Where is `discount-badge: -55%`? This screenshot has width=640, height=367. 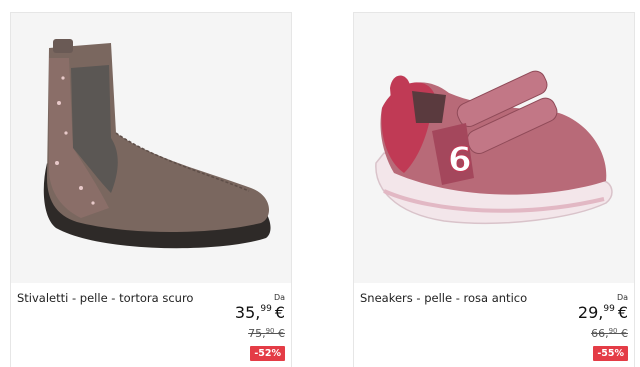
discount-badge: -55% is located at coordinates (610, 353).